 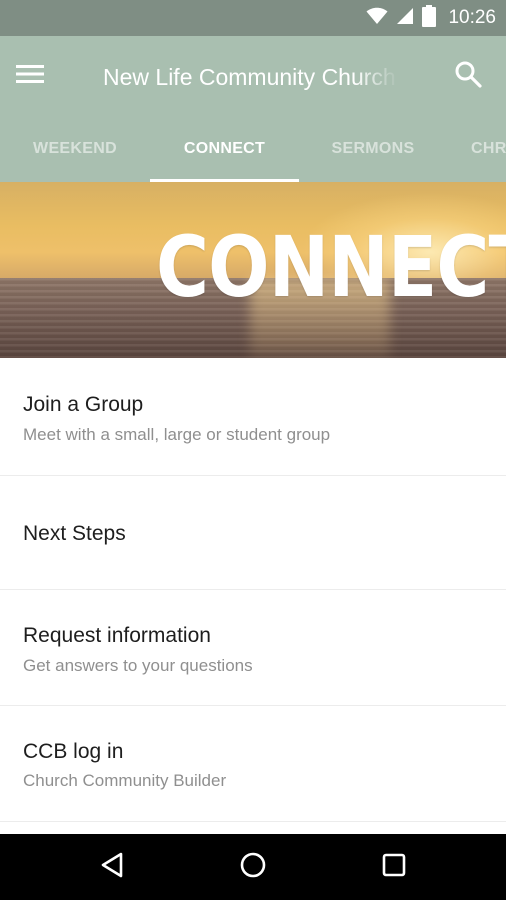 I want to click on tab-bar: WEEKEND CONNECT SERMONS CHR, so click(x=253, y=149).